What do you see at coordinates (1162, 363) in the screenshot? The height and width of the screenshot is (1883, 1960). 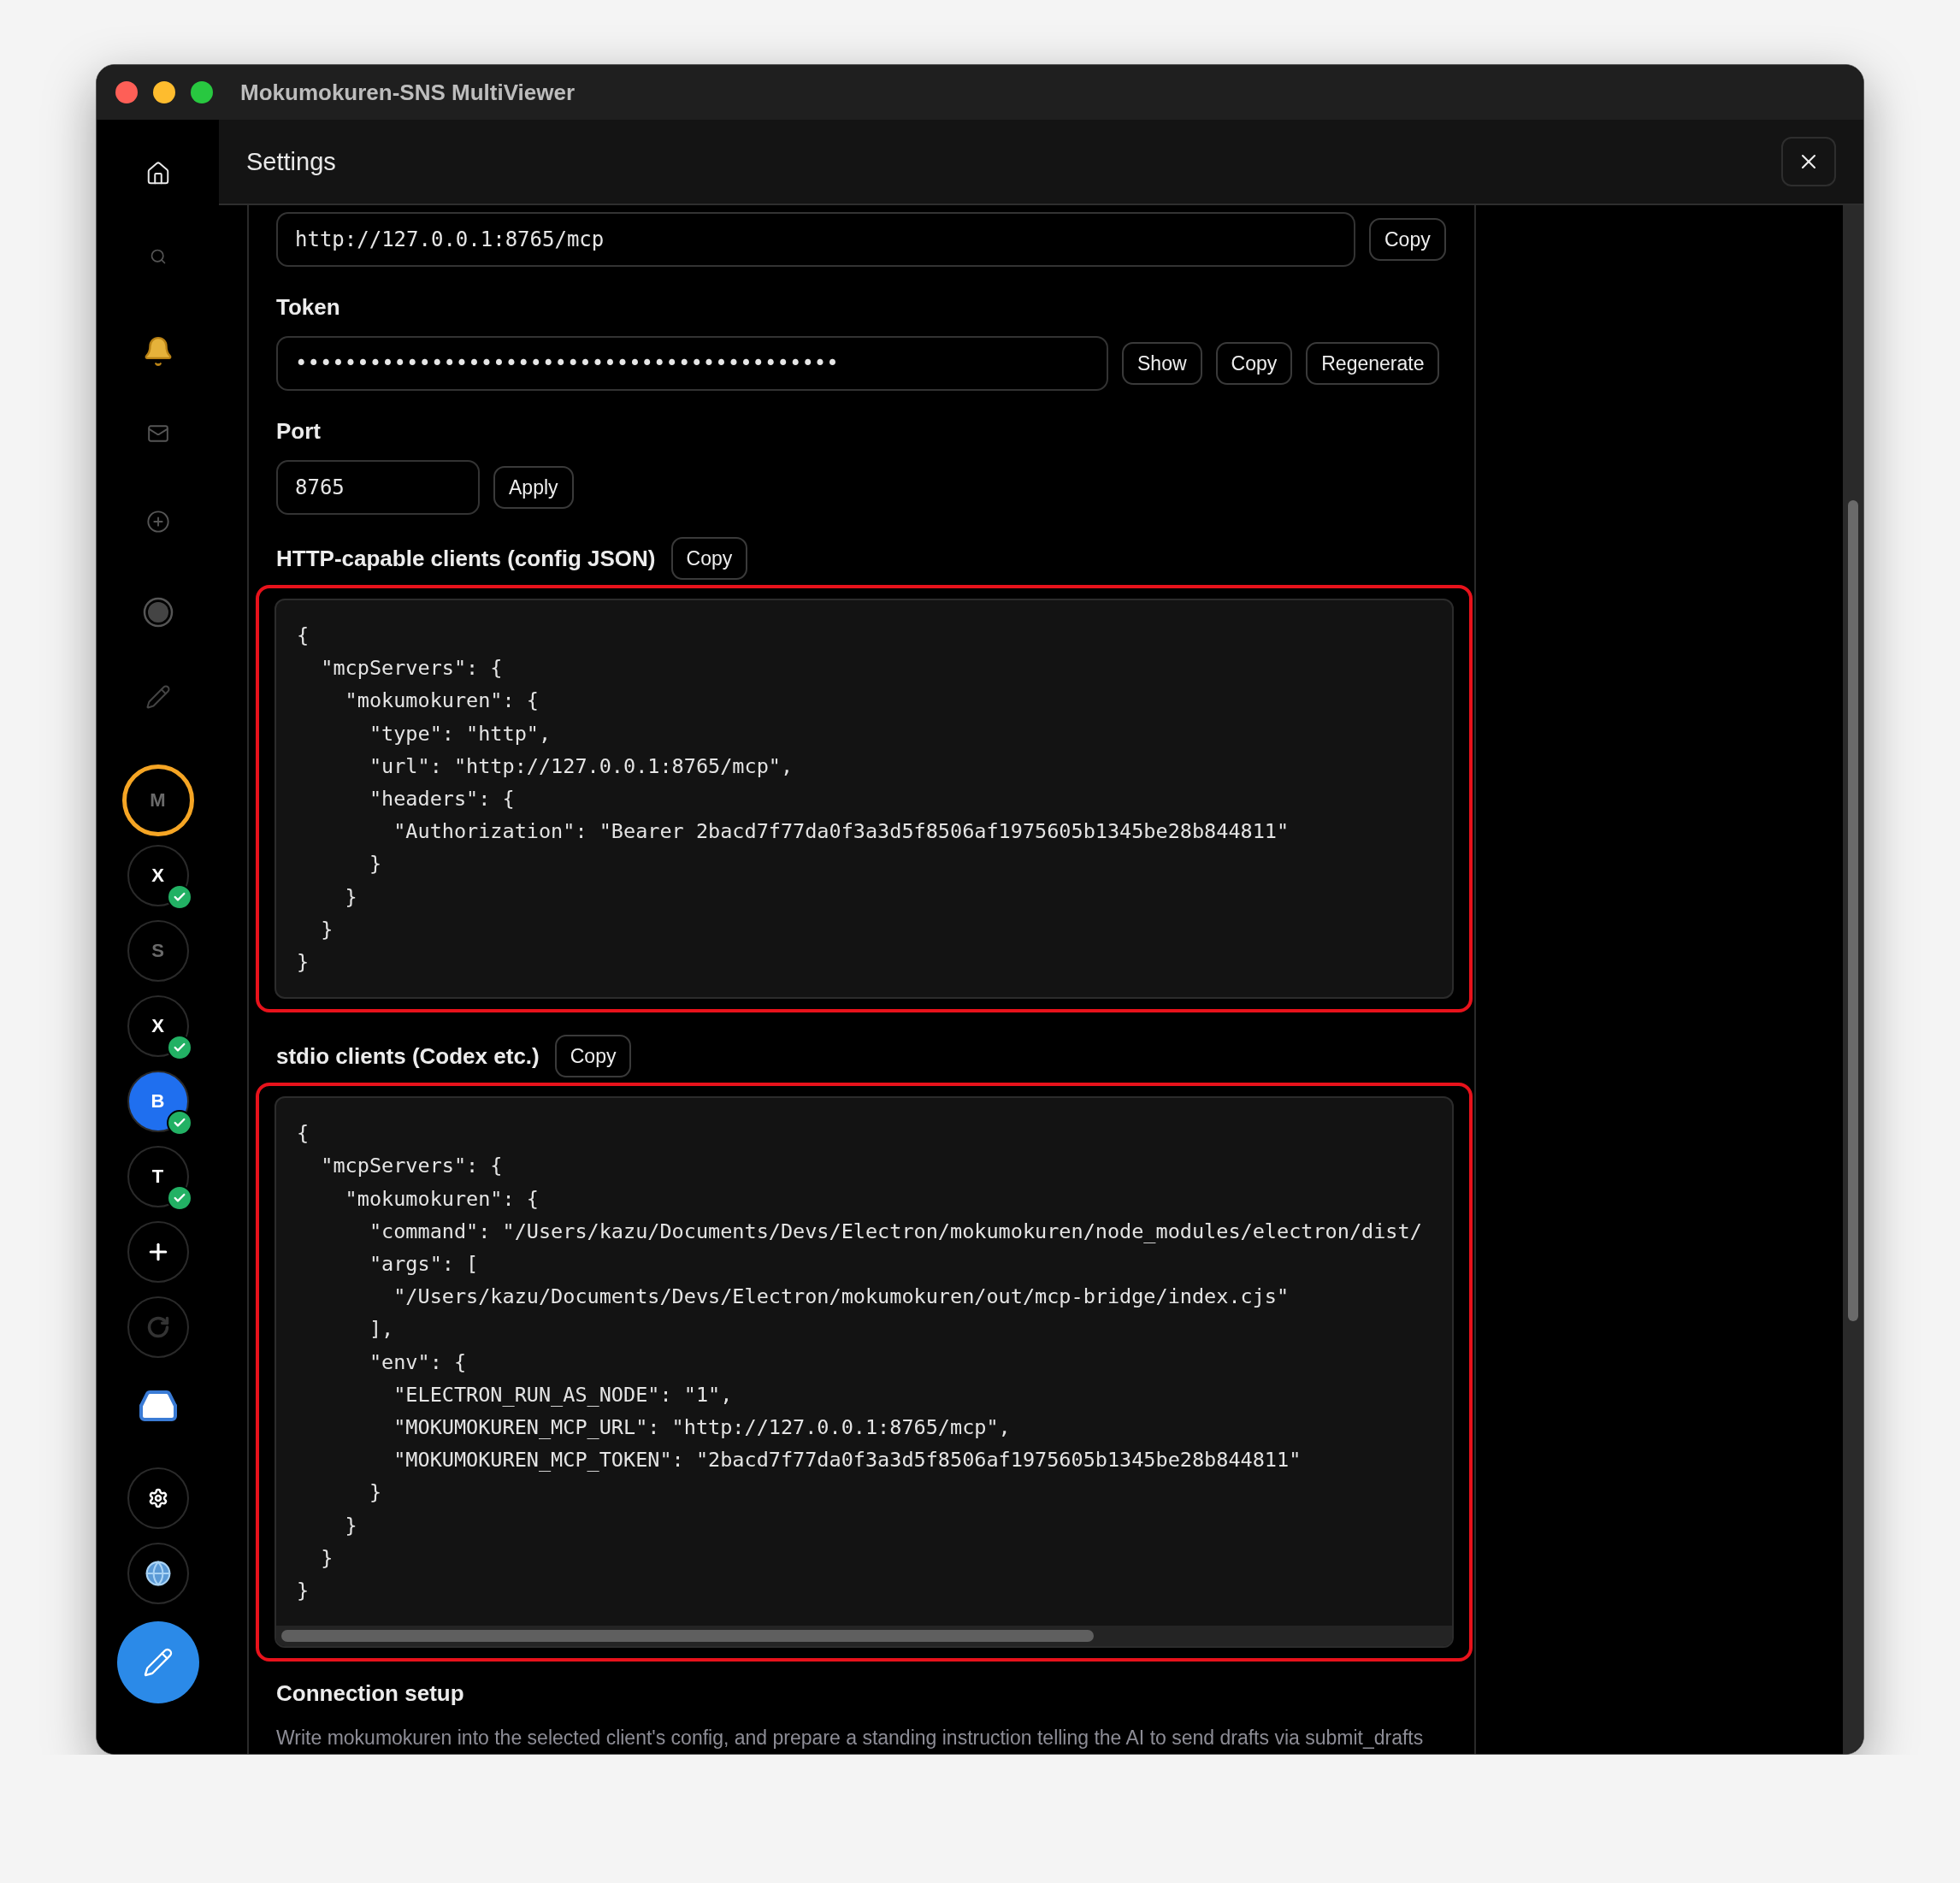 I see `token-action-button: Show` at bounding box center [1162, 363].